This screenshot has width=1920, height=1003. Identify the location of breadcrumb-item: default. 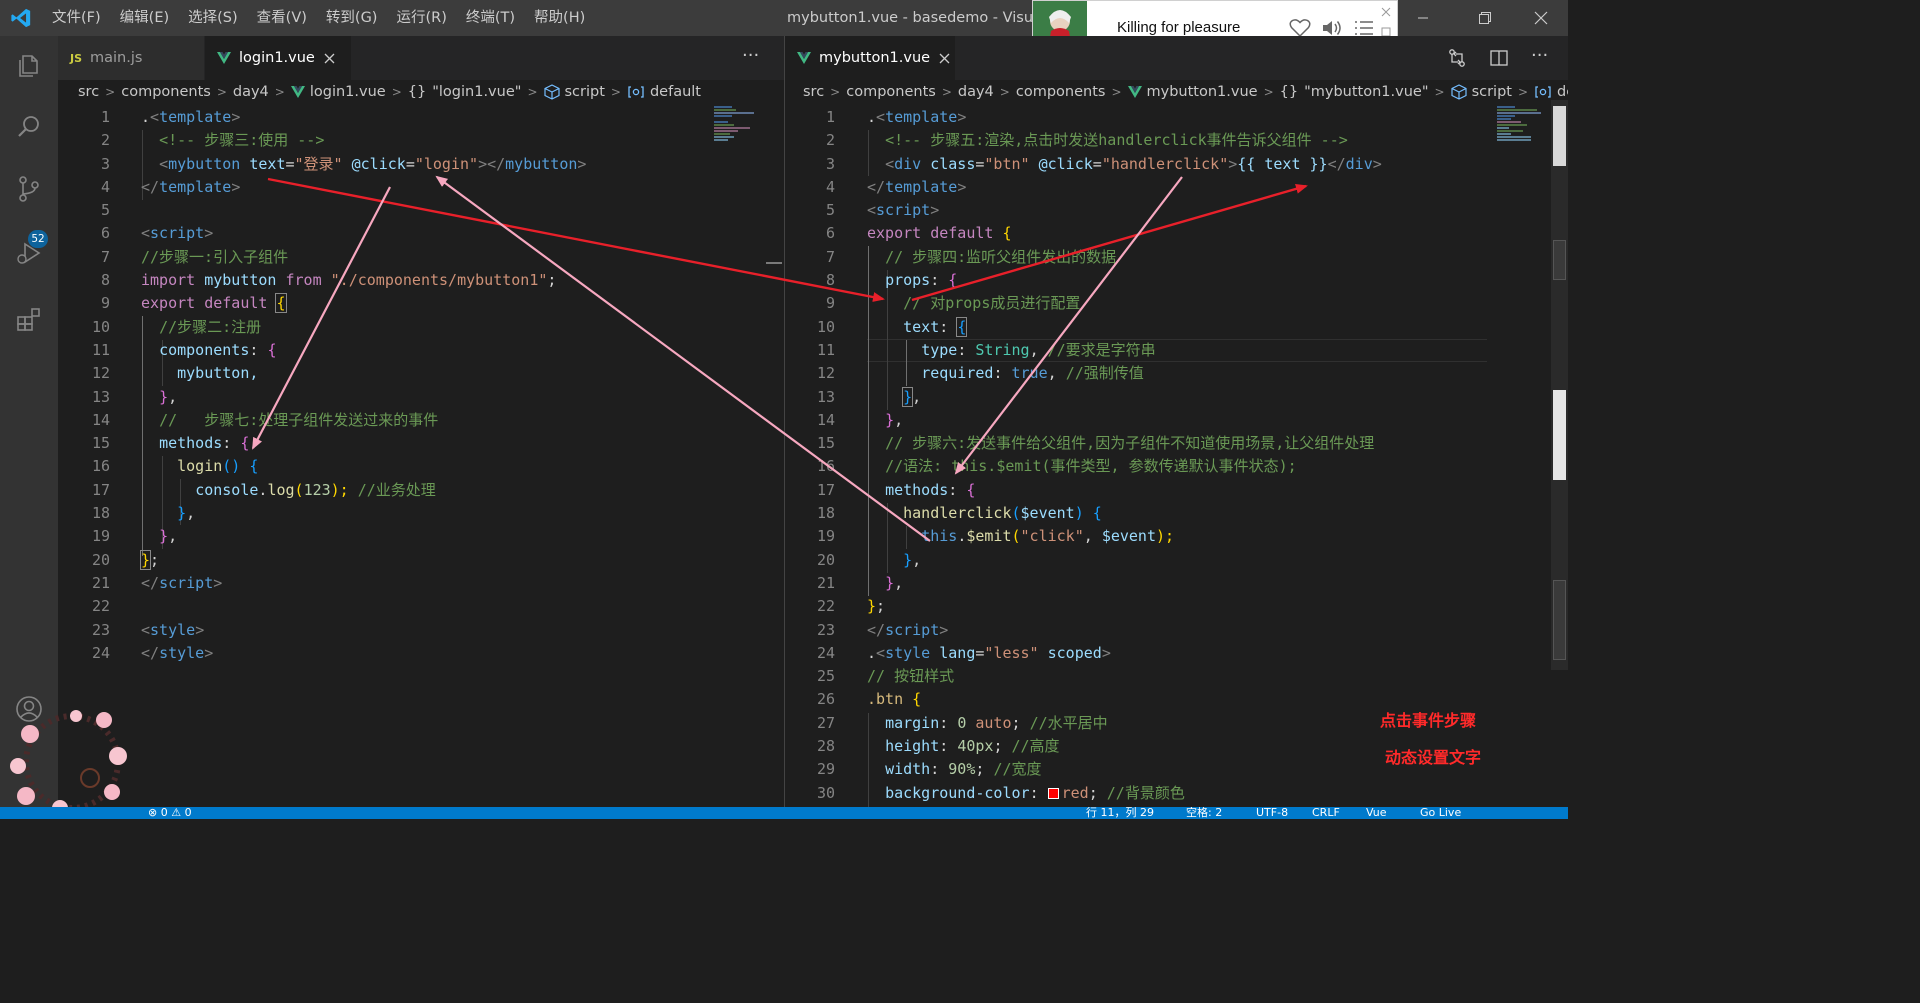
(675, 92).